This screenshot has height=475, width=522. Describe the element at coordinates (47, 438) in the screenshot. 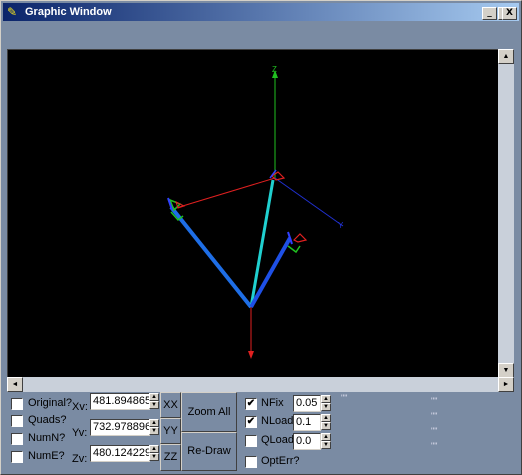

I see `numn-label: NumN?` at that location.